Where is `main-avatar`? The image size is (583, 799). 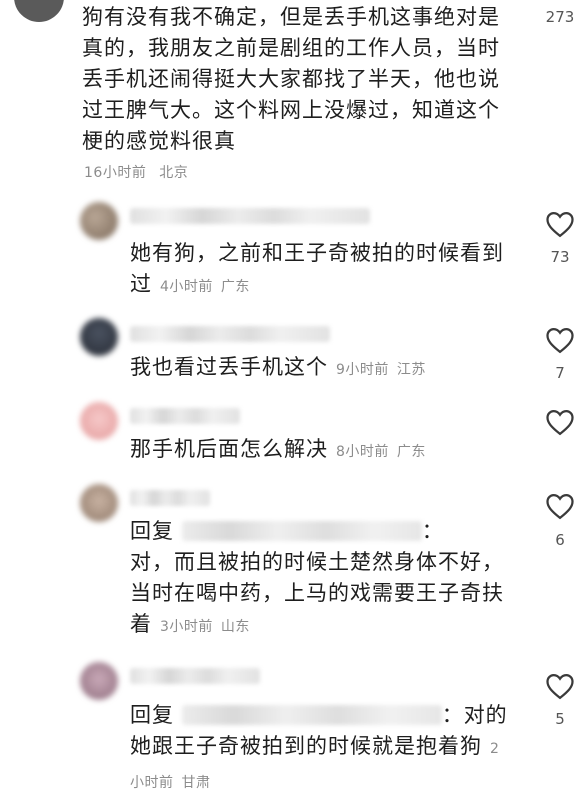 main-avatar is located at coordinates (39, 11).